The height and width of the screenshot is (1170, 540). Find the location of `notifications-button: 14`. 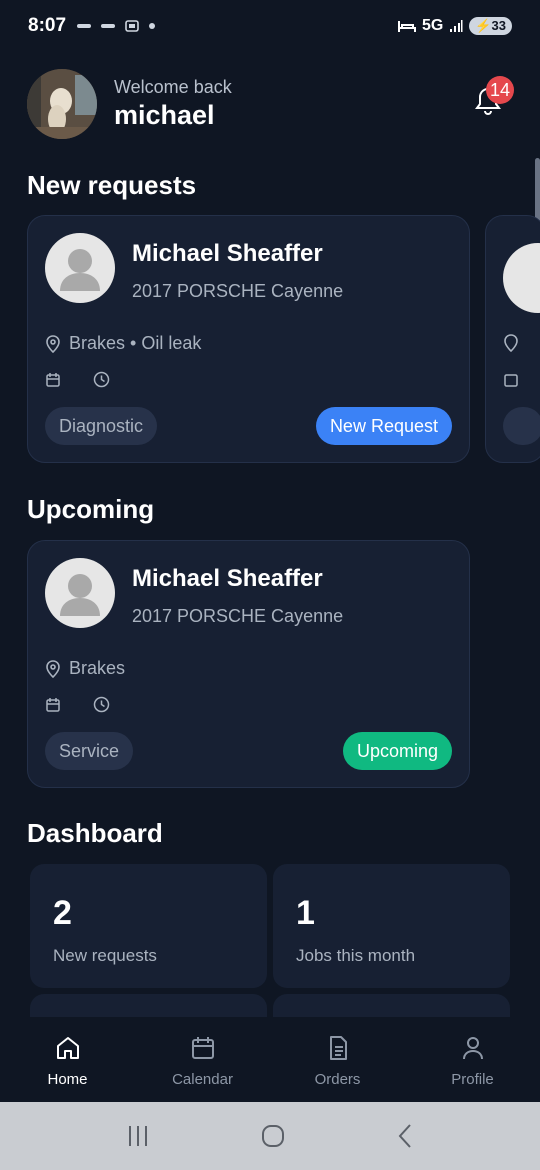

notifications-button: 14 is located at coordinates (493, 97).